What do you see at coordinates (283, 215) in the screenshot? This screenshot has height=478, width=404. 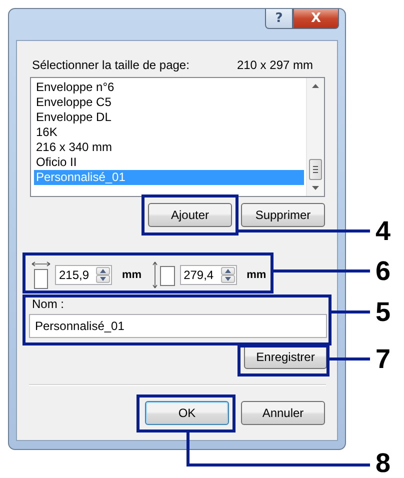 I see `delete-button: Supprimer` at bounding box center [283, 215].